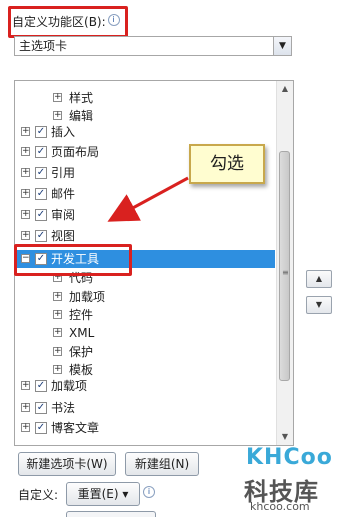 This screenshot has height=517, width=343. Describe the element at coordinates (145, 352) in the screenshot. I see `tree-row: + 保护` at that location.